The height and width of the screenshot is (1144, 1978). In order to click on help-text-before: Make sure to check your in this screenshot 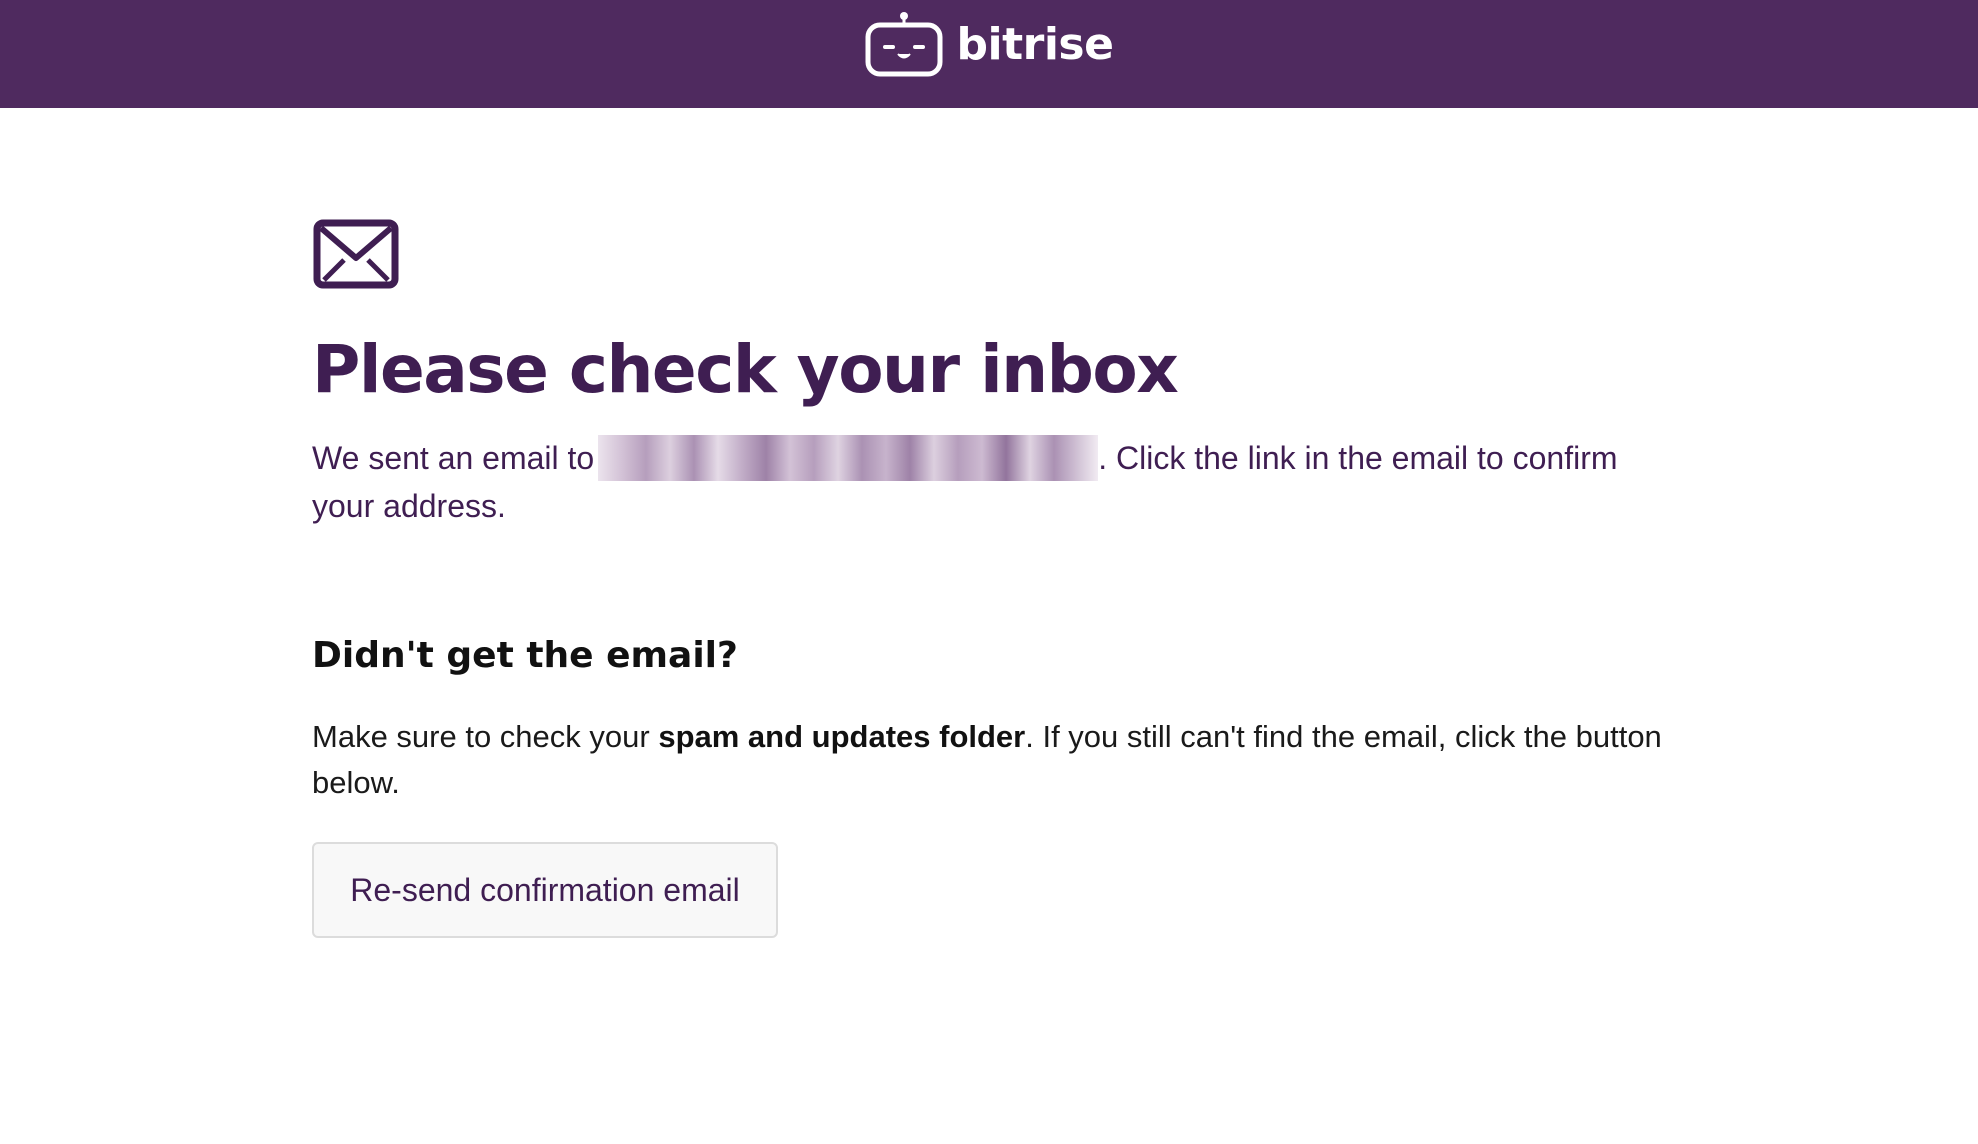, I will do `click(485, 736)`.